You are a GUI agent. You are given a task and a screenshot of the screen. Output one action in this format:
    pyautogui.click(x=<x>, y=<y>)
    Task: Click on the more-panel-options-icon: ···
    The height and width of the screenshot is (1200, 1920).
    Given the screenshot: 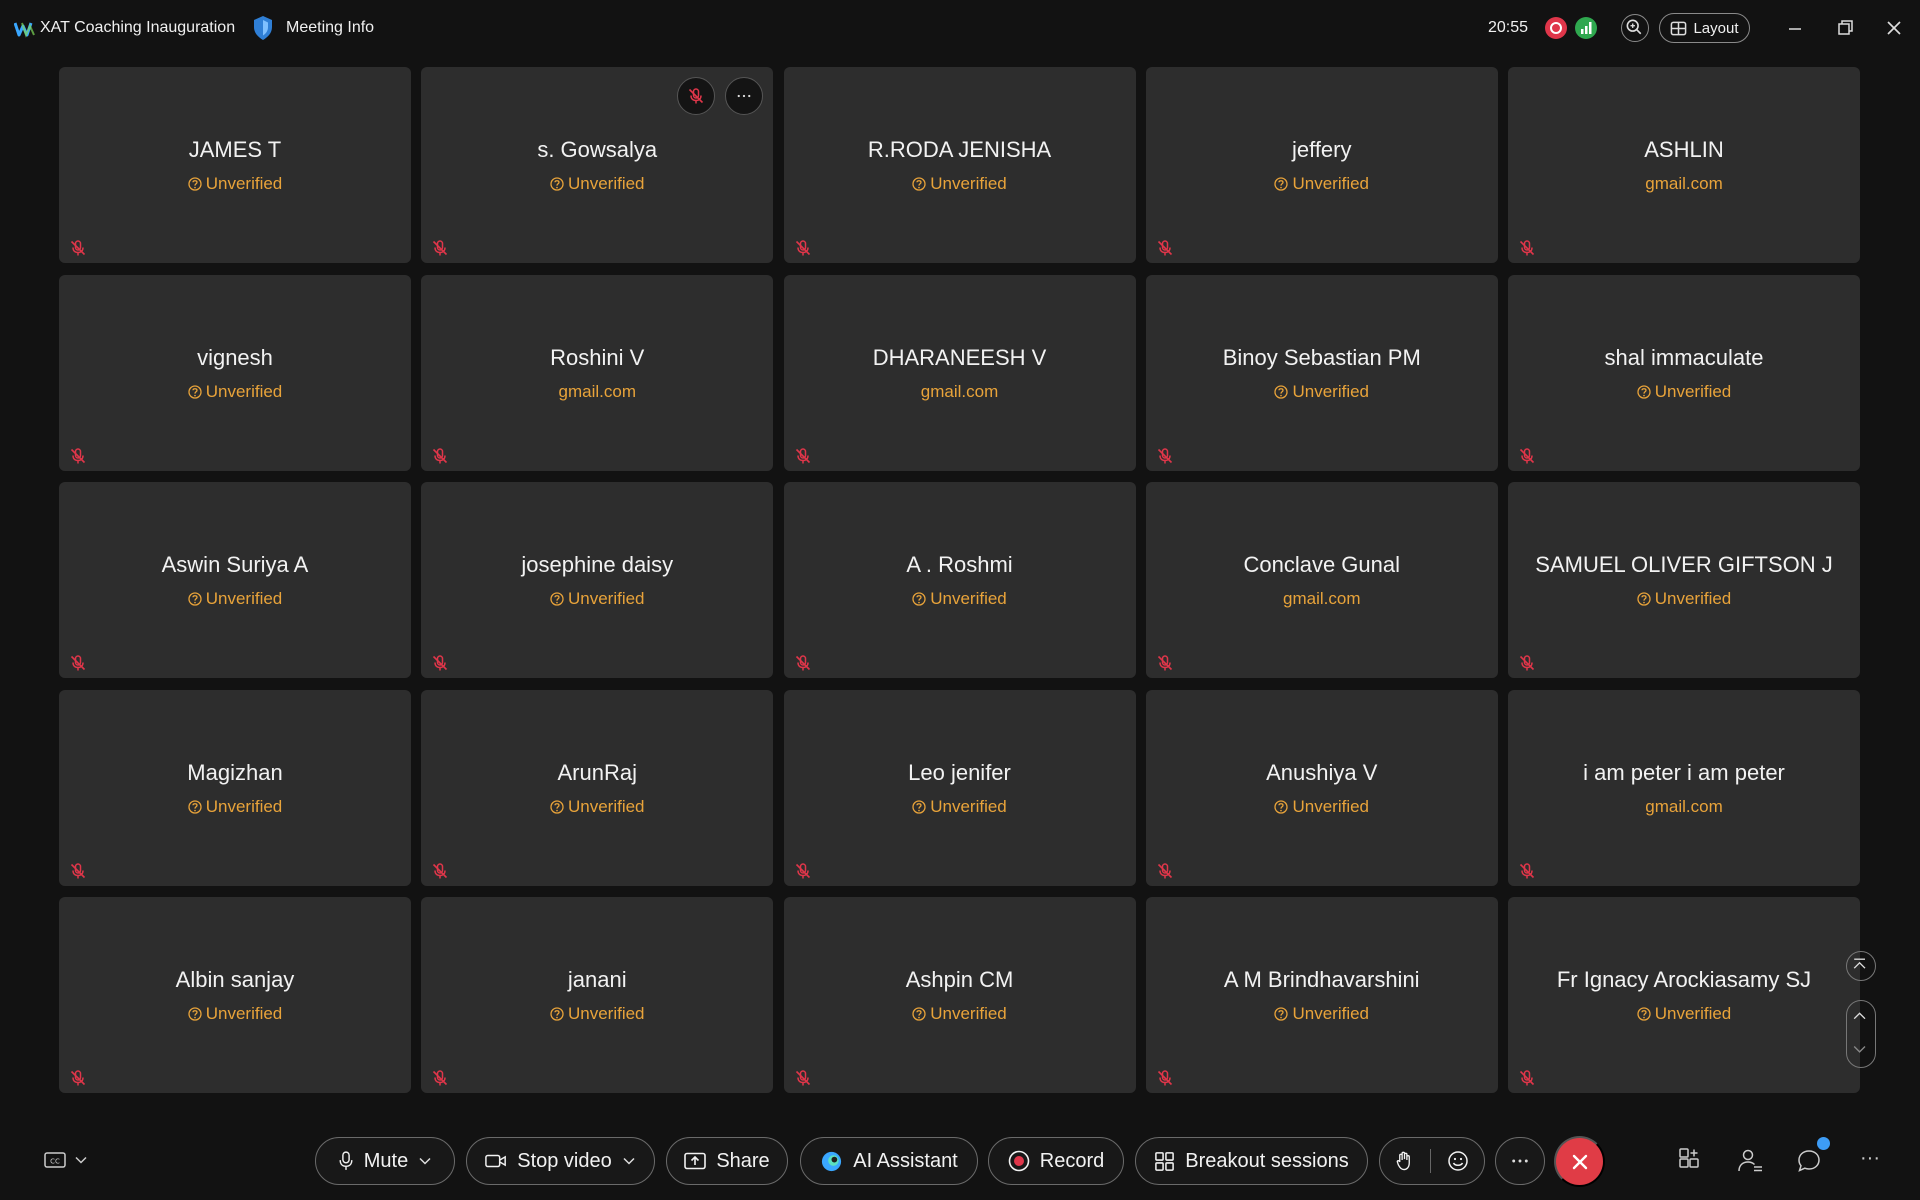 What is the action you would take?
    pyautogui.click(x=1870, y=1160)
    